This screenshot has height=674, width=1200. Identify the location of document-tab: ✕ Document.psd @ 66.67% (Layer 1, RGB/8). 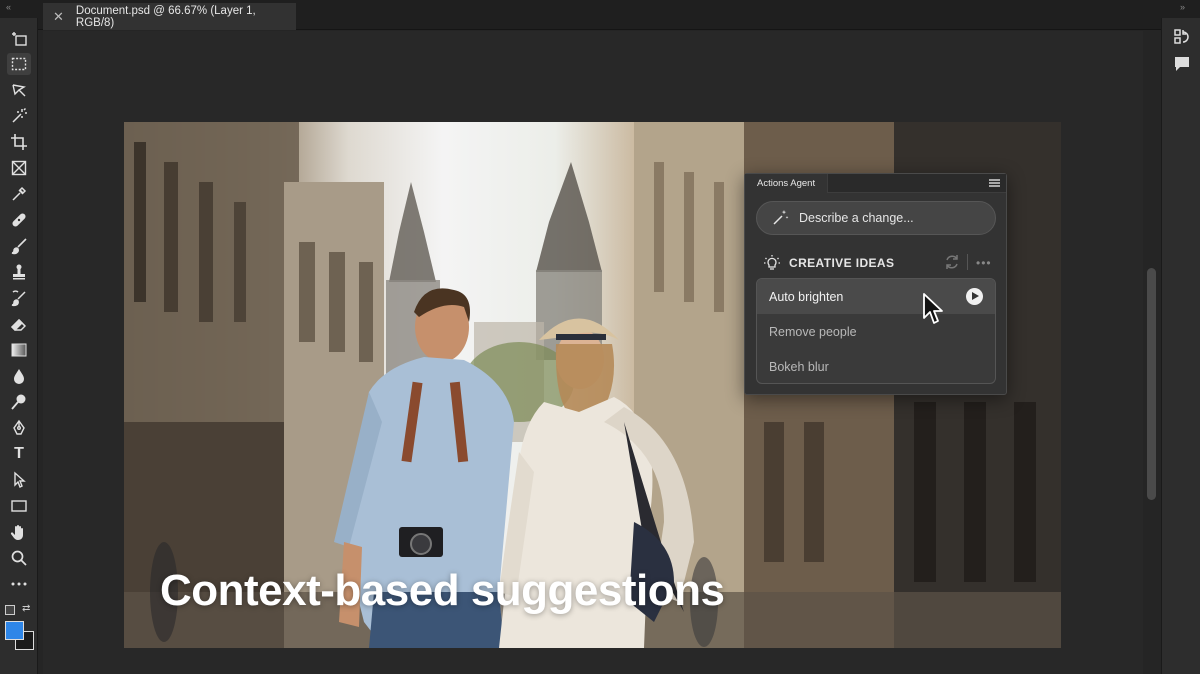
(169, 16).